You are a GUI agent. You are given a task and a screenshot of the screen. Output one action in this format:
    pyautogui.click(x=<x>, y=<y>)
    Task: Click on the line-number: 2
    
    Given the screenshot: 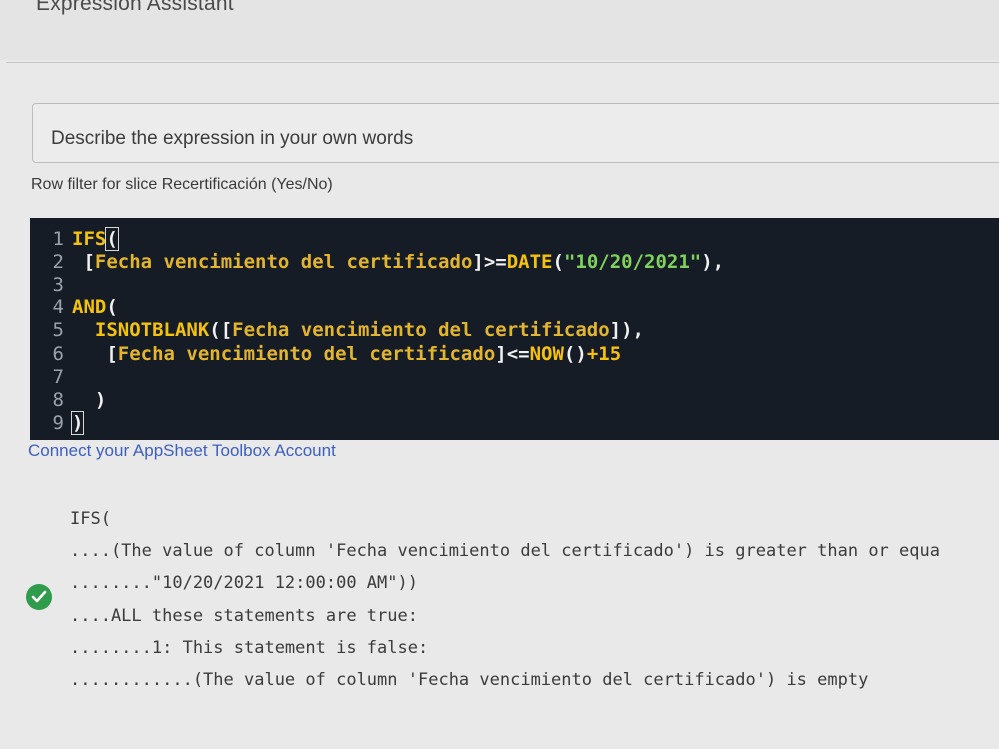 What is the action you would take?
    pyautogui.click(x=58, y=262)
    